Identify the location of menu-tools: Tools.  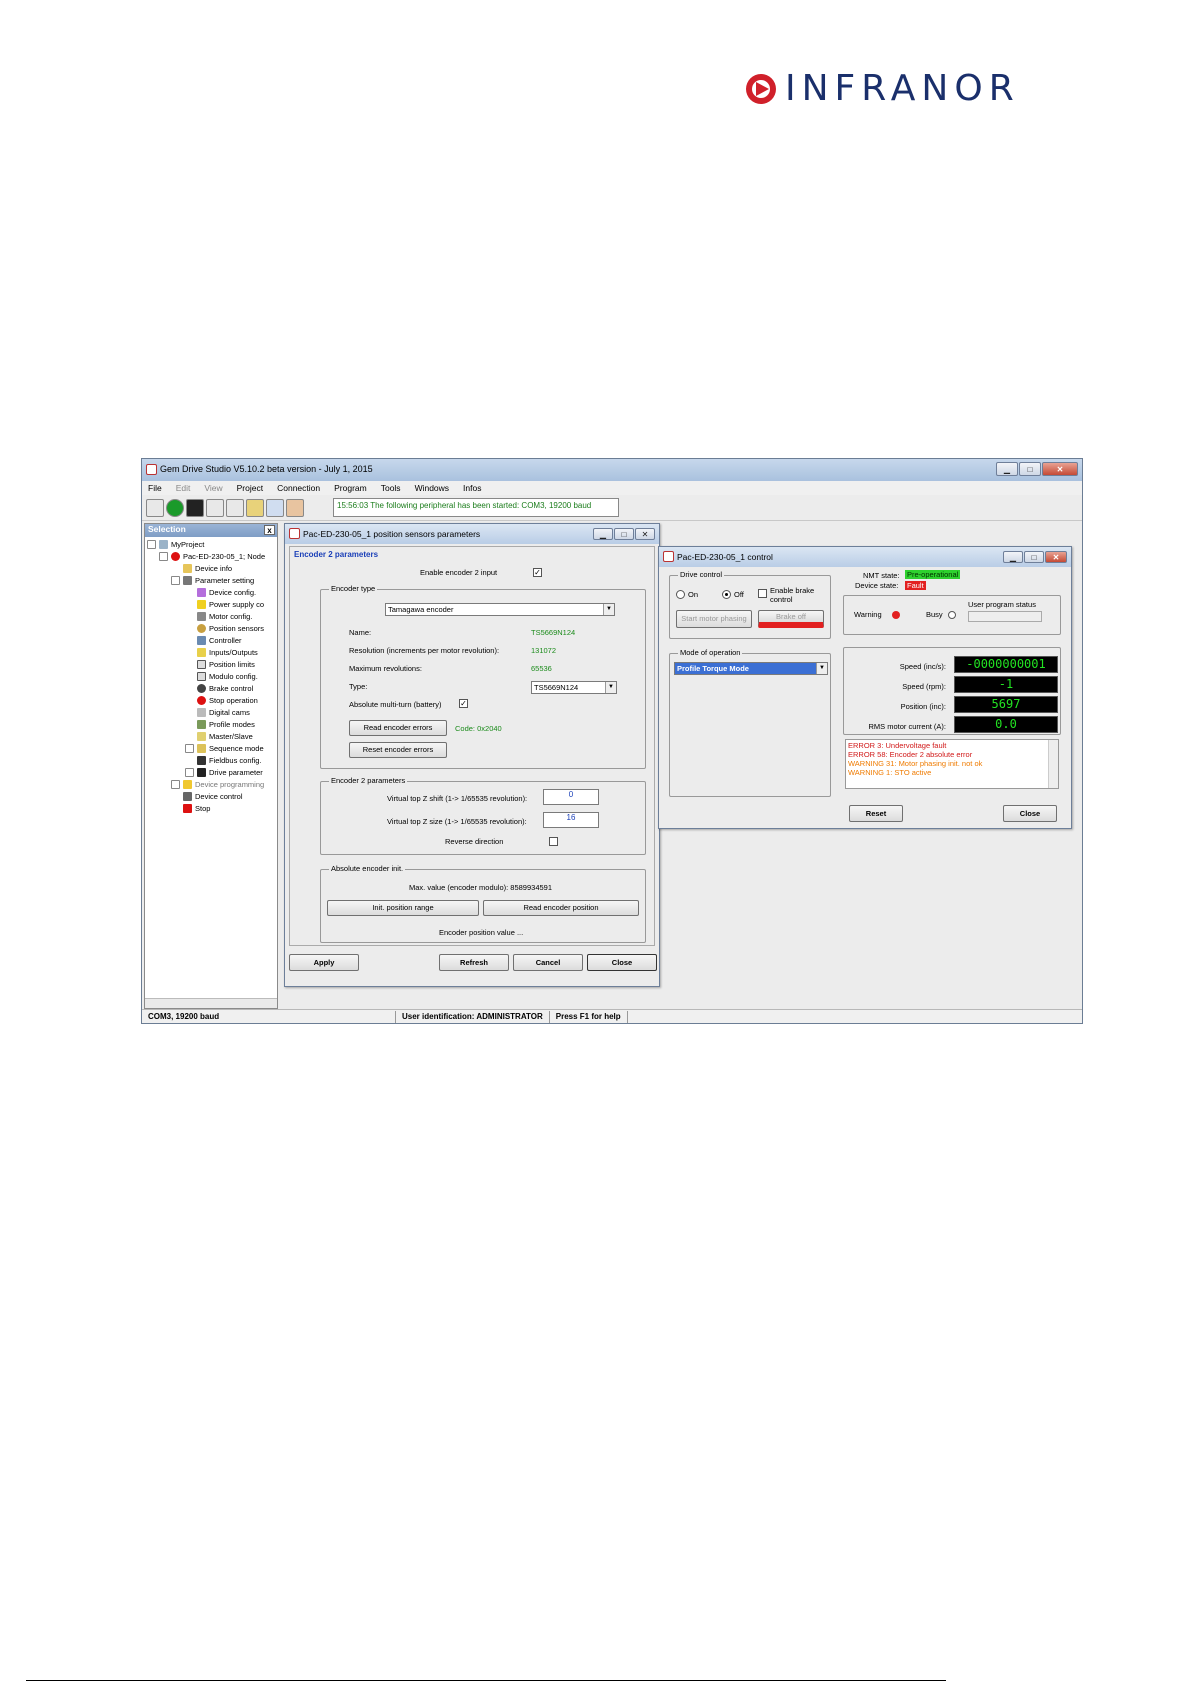
(391, 488).